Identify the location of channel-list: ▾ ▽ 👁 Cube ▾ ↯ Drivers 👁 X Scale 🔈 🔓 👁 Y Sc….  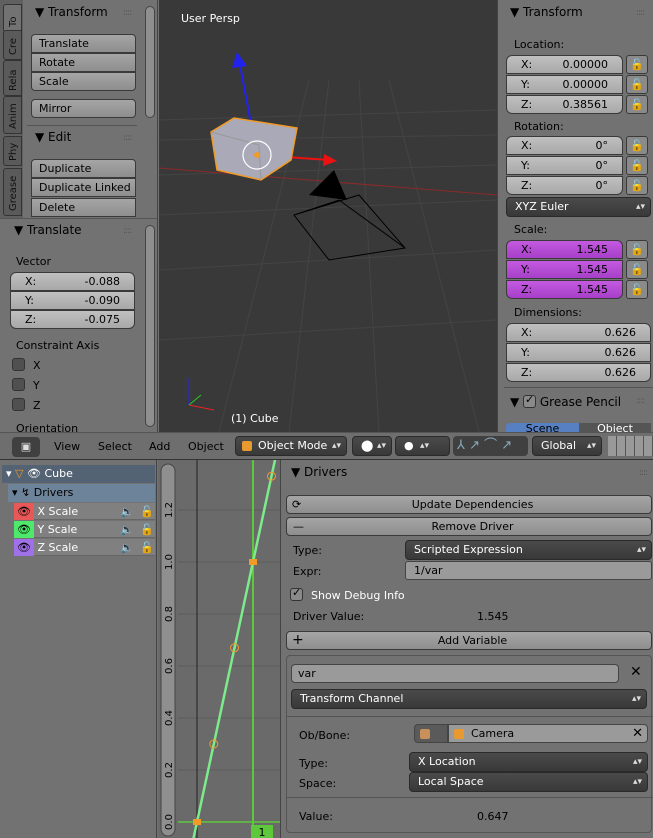
(78, 649).